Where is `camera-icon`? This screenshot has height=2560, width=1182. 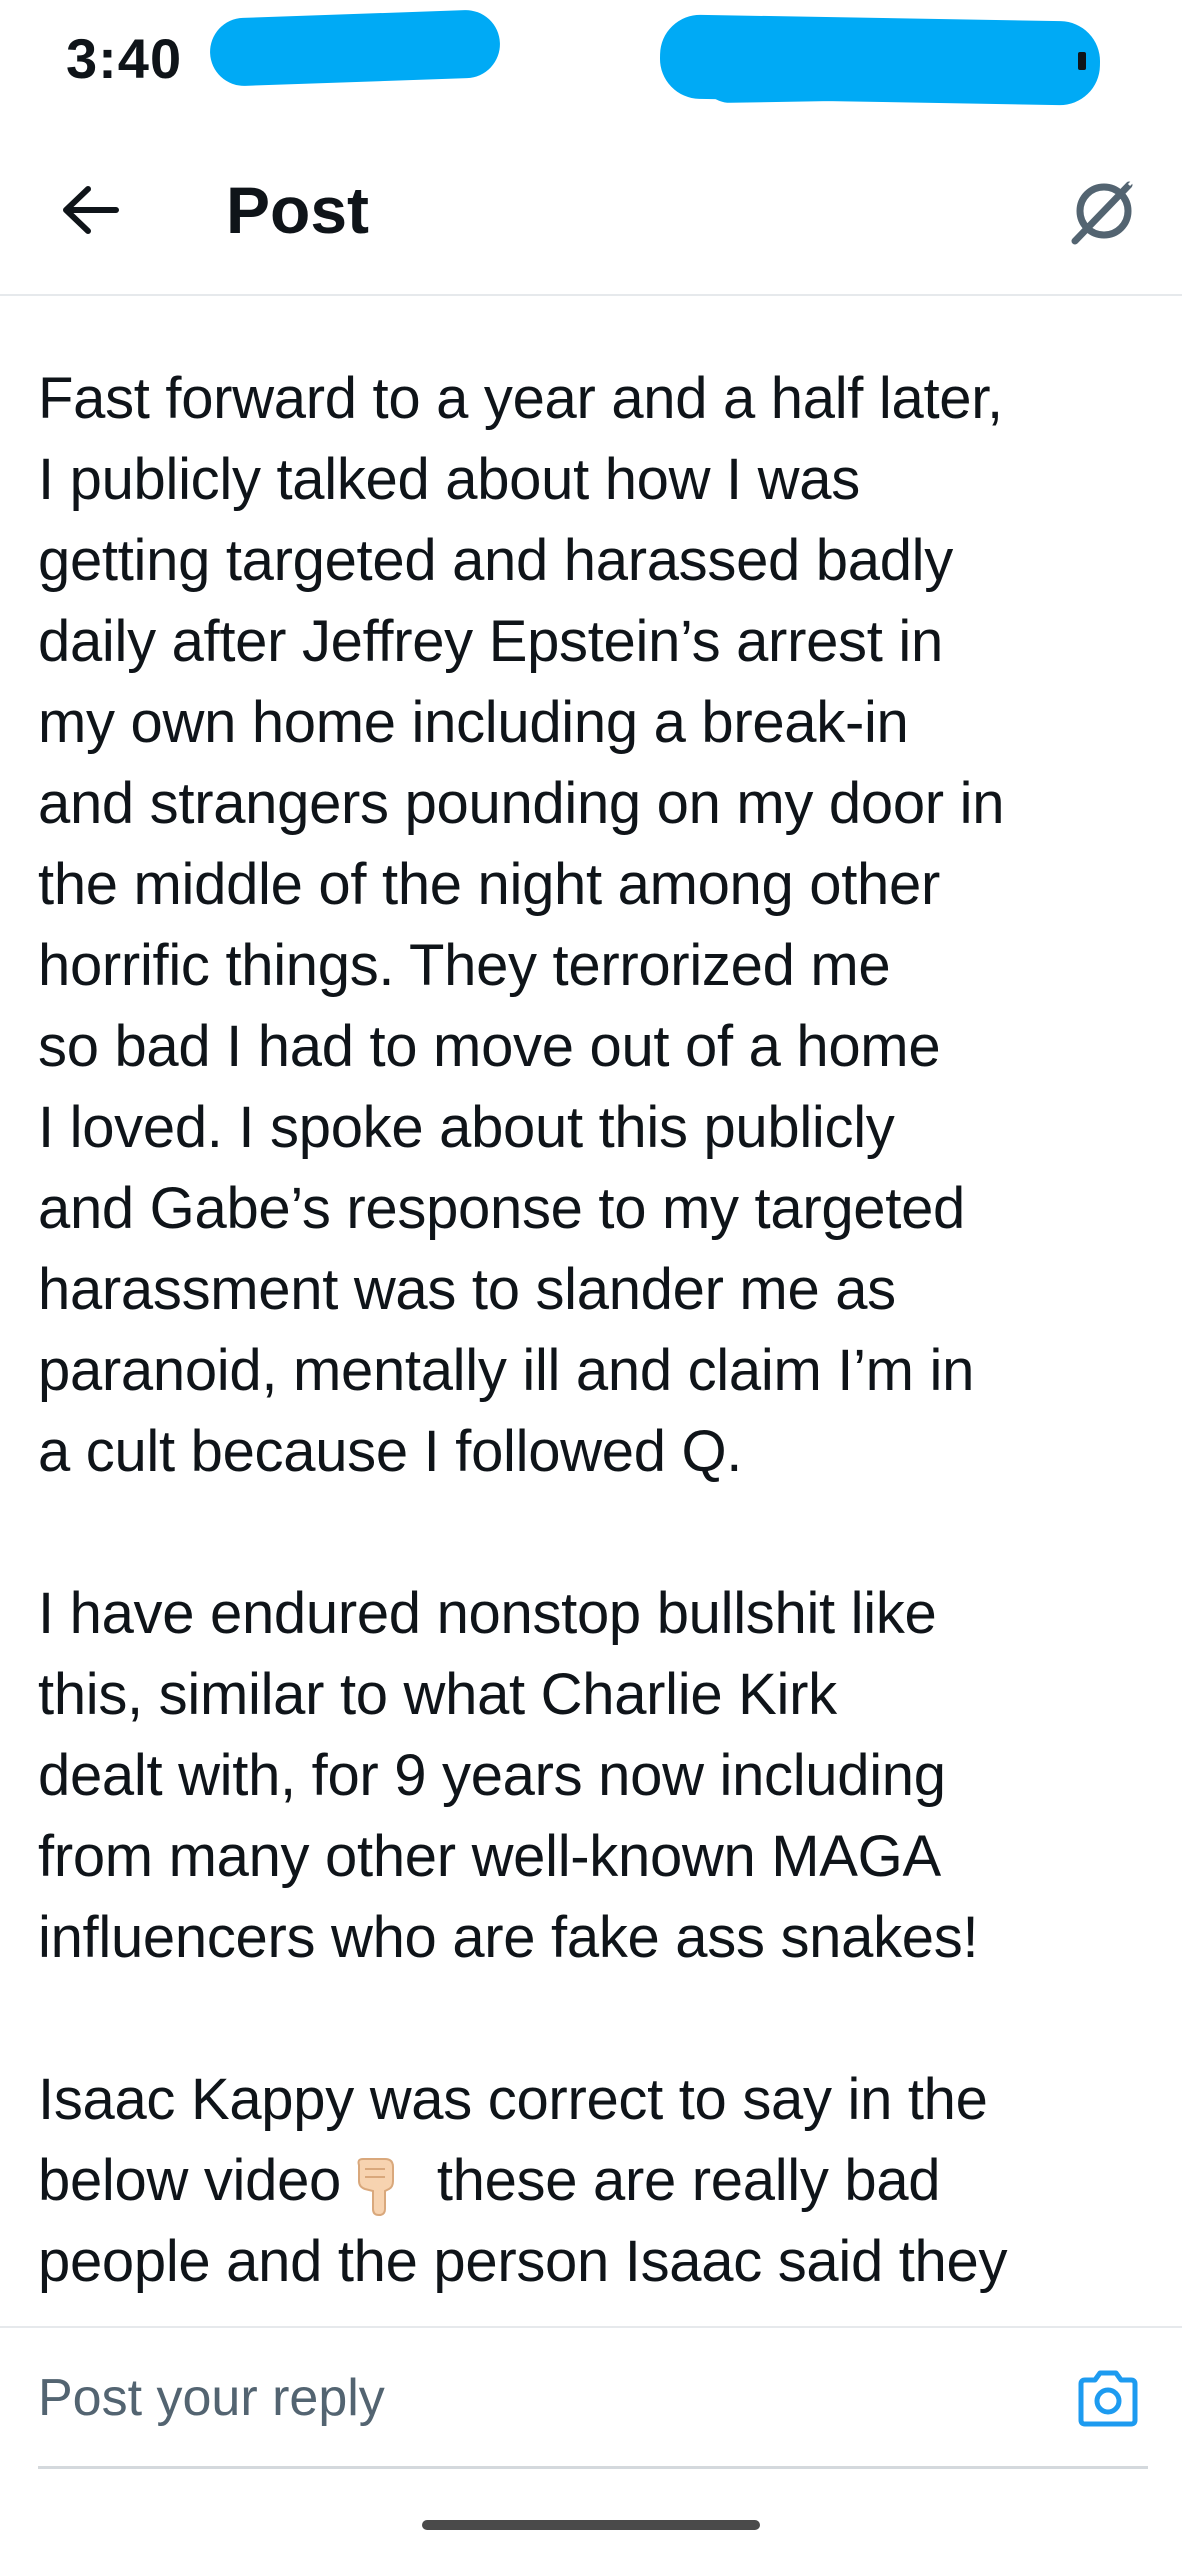
camera-icon is located at coordinates (1108, 2398).